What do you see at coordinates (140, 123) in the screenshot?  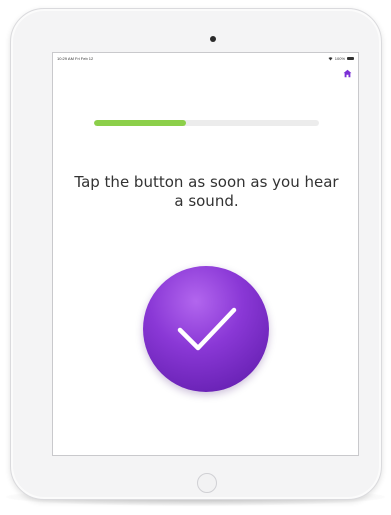 I see `progress-bar-fill` at bounding box center [140, 123].